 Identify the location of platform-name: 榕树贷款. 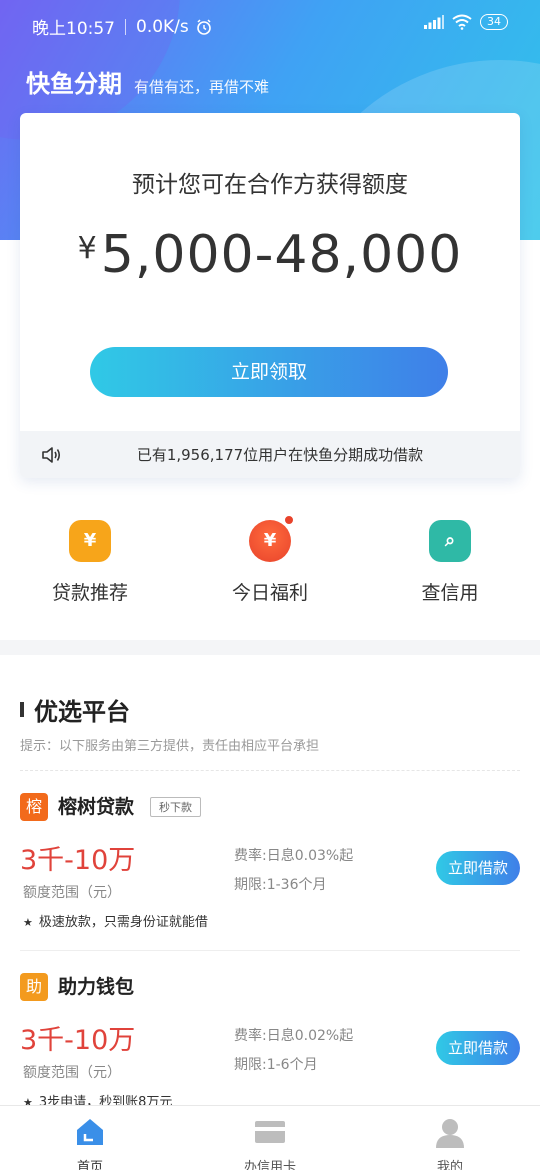
(96, 807).